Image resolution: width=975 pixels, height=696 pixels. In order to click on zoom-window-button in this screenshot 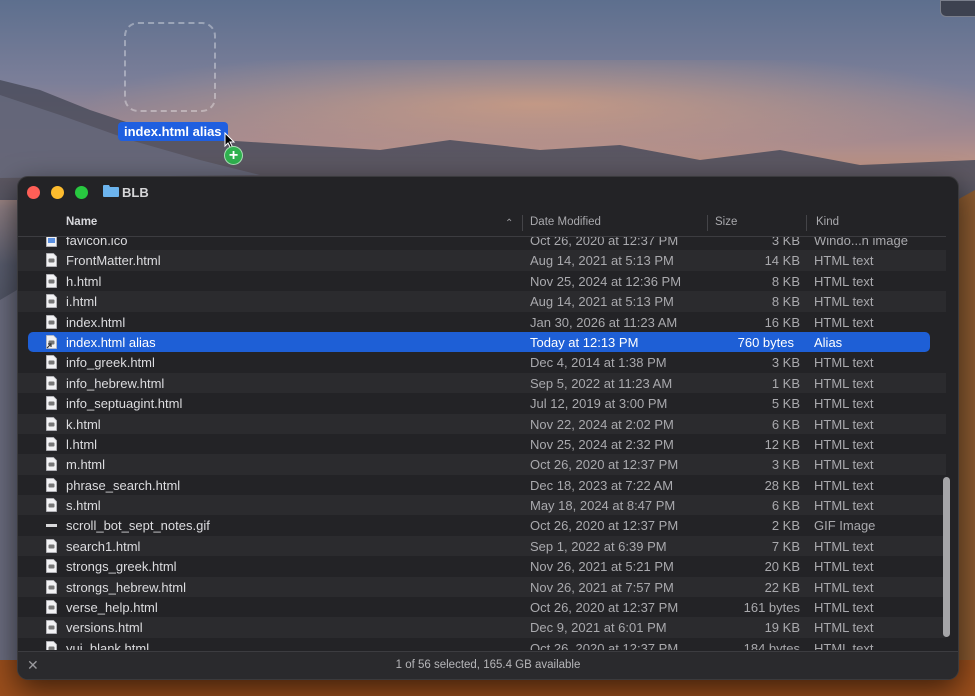, I will do `click(81, 192)`.